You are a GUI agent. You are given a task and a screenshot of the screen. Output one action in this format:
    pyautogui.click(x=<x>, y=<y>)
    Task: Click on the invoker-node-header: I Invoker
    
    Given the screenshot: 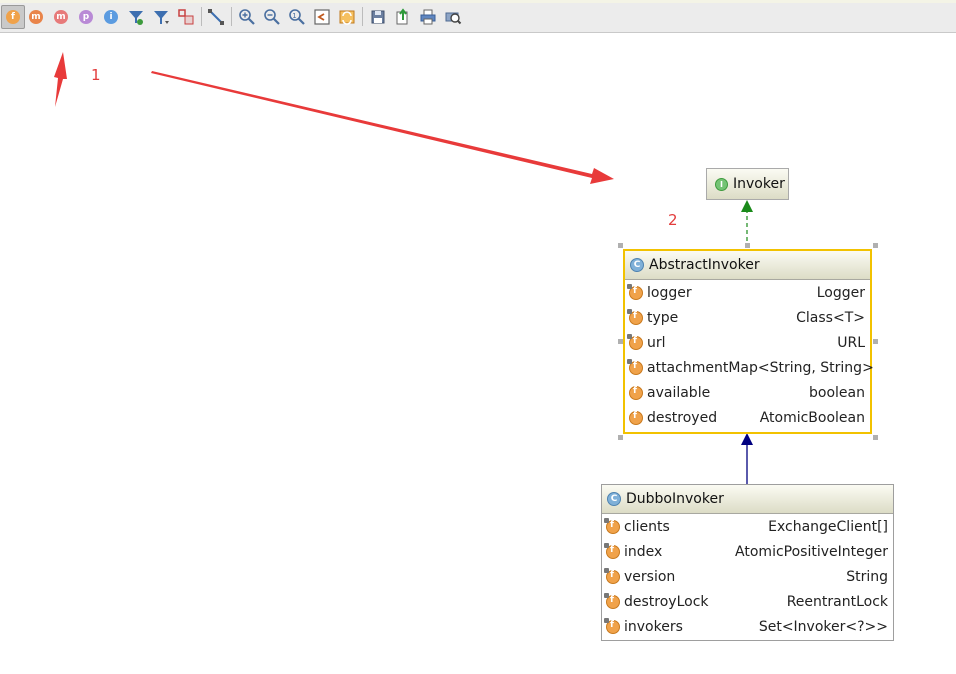 What is the action you would take?
    pyautogui.click(x=747, y=184)
    